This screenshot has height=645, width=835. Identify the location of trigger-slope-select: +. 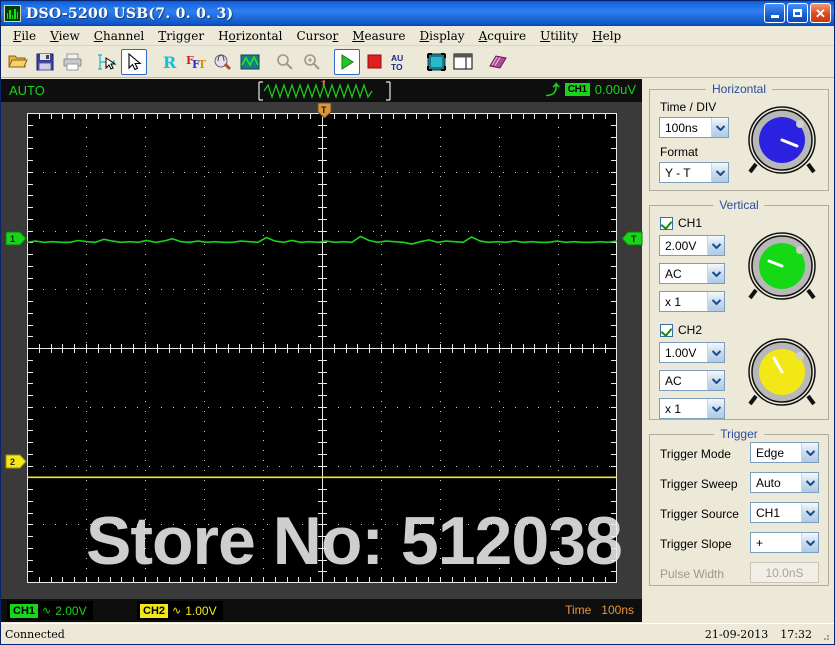
(784, 542).